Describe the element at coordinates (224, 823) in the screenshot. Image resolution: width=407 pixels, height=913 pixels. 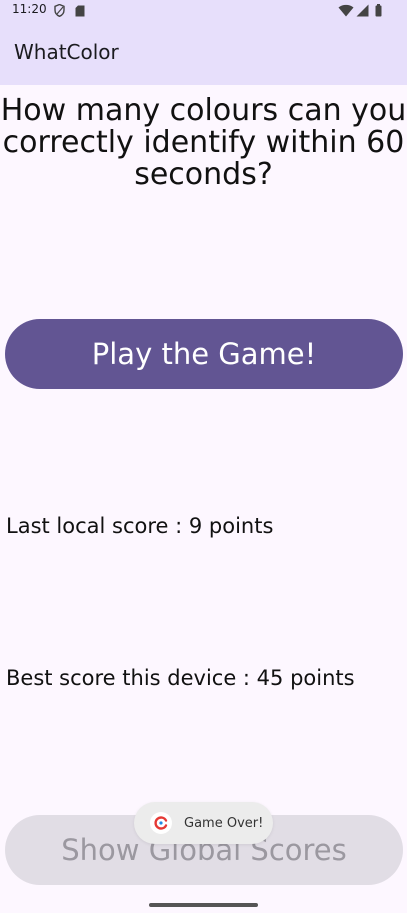
I see `toast-message: Game Over!` at that location.